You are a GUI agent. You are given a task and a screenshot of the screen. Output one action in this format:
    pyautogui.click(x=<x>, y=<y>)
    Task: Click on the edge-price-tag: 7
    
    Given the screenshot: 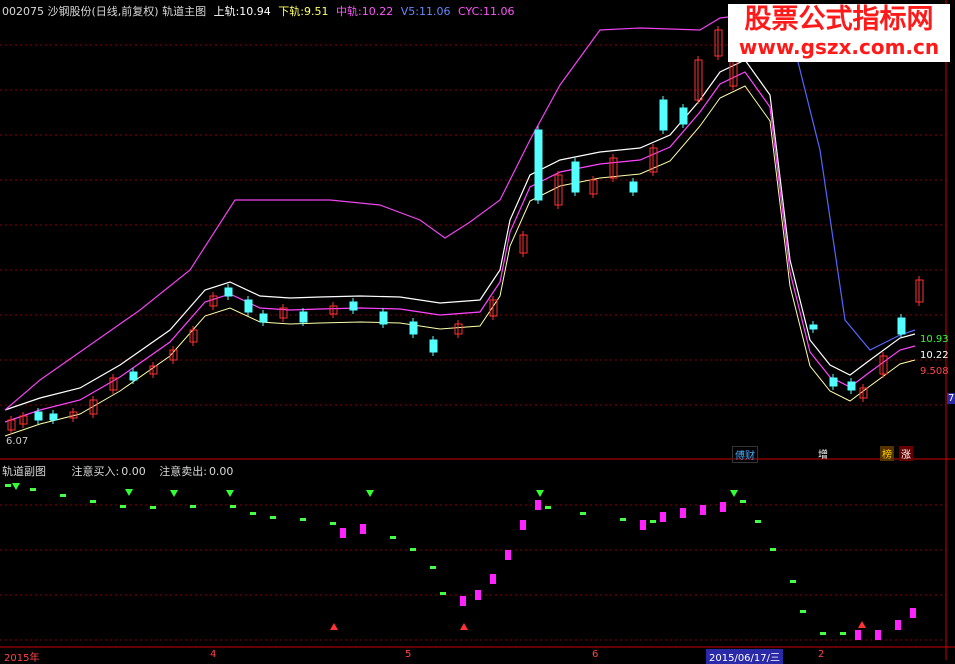 What is the action you would take?
    pyautogui.click(x=951, y=398)
    